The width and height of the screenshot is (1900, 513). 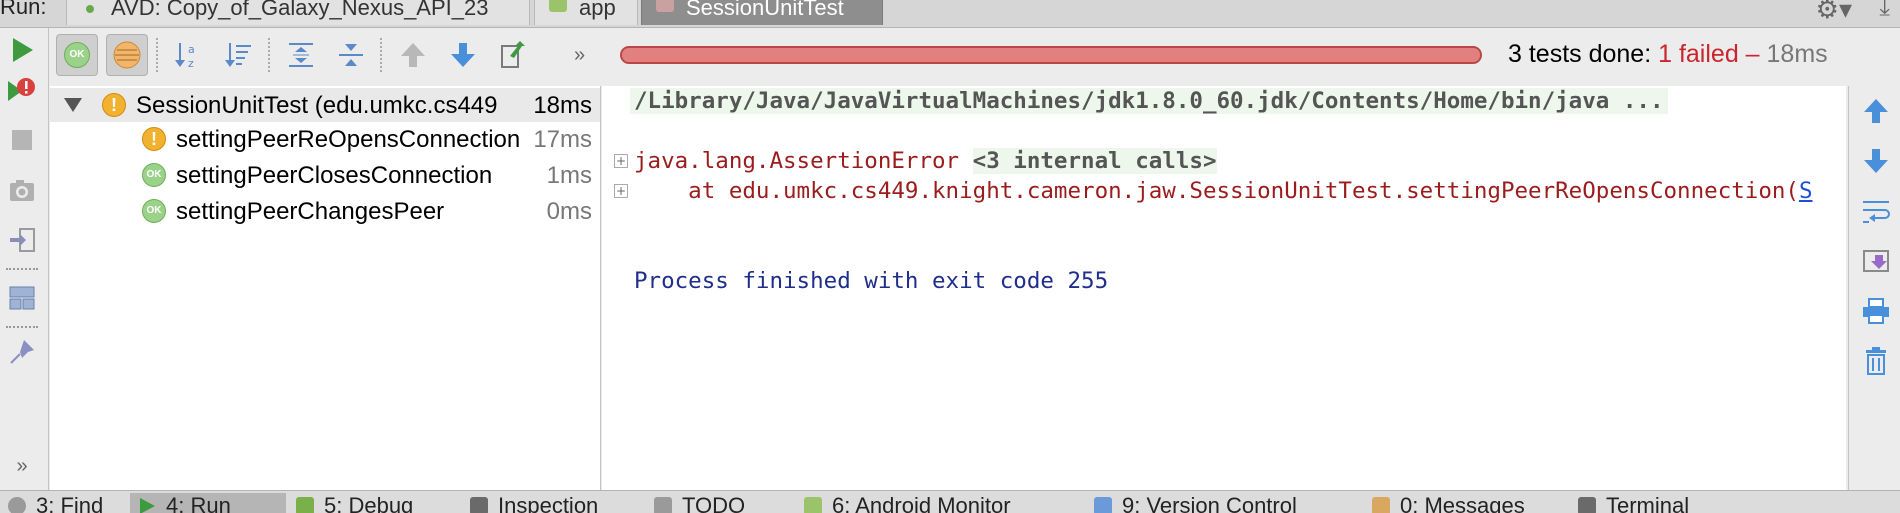 I want to click on collapse-all-button, so click(x=351, y=55).